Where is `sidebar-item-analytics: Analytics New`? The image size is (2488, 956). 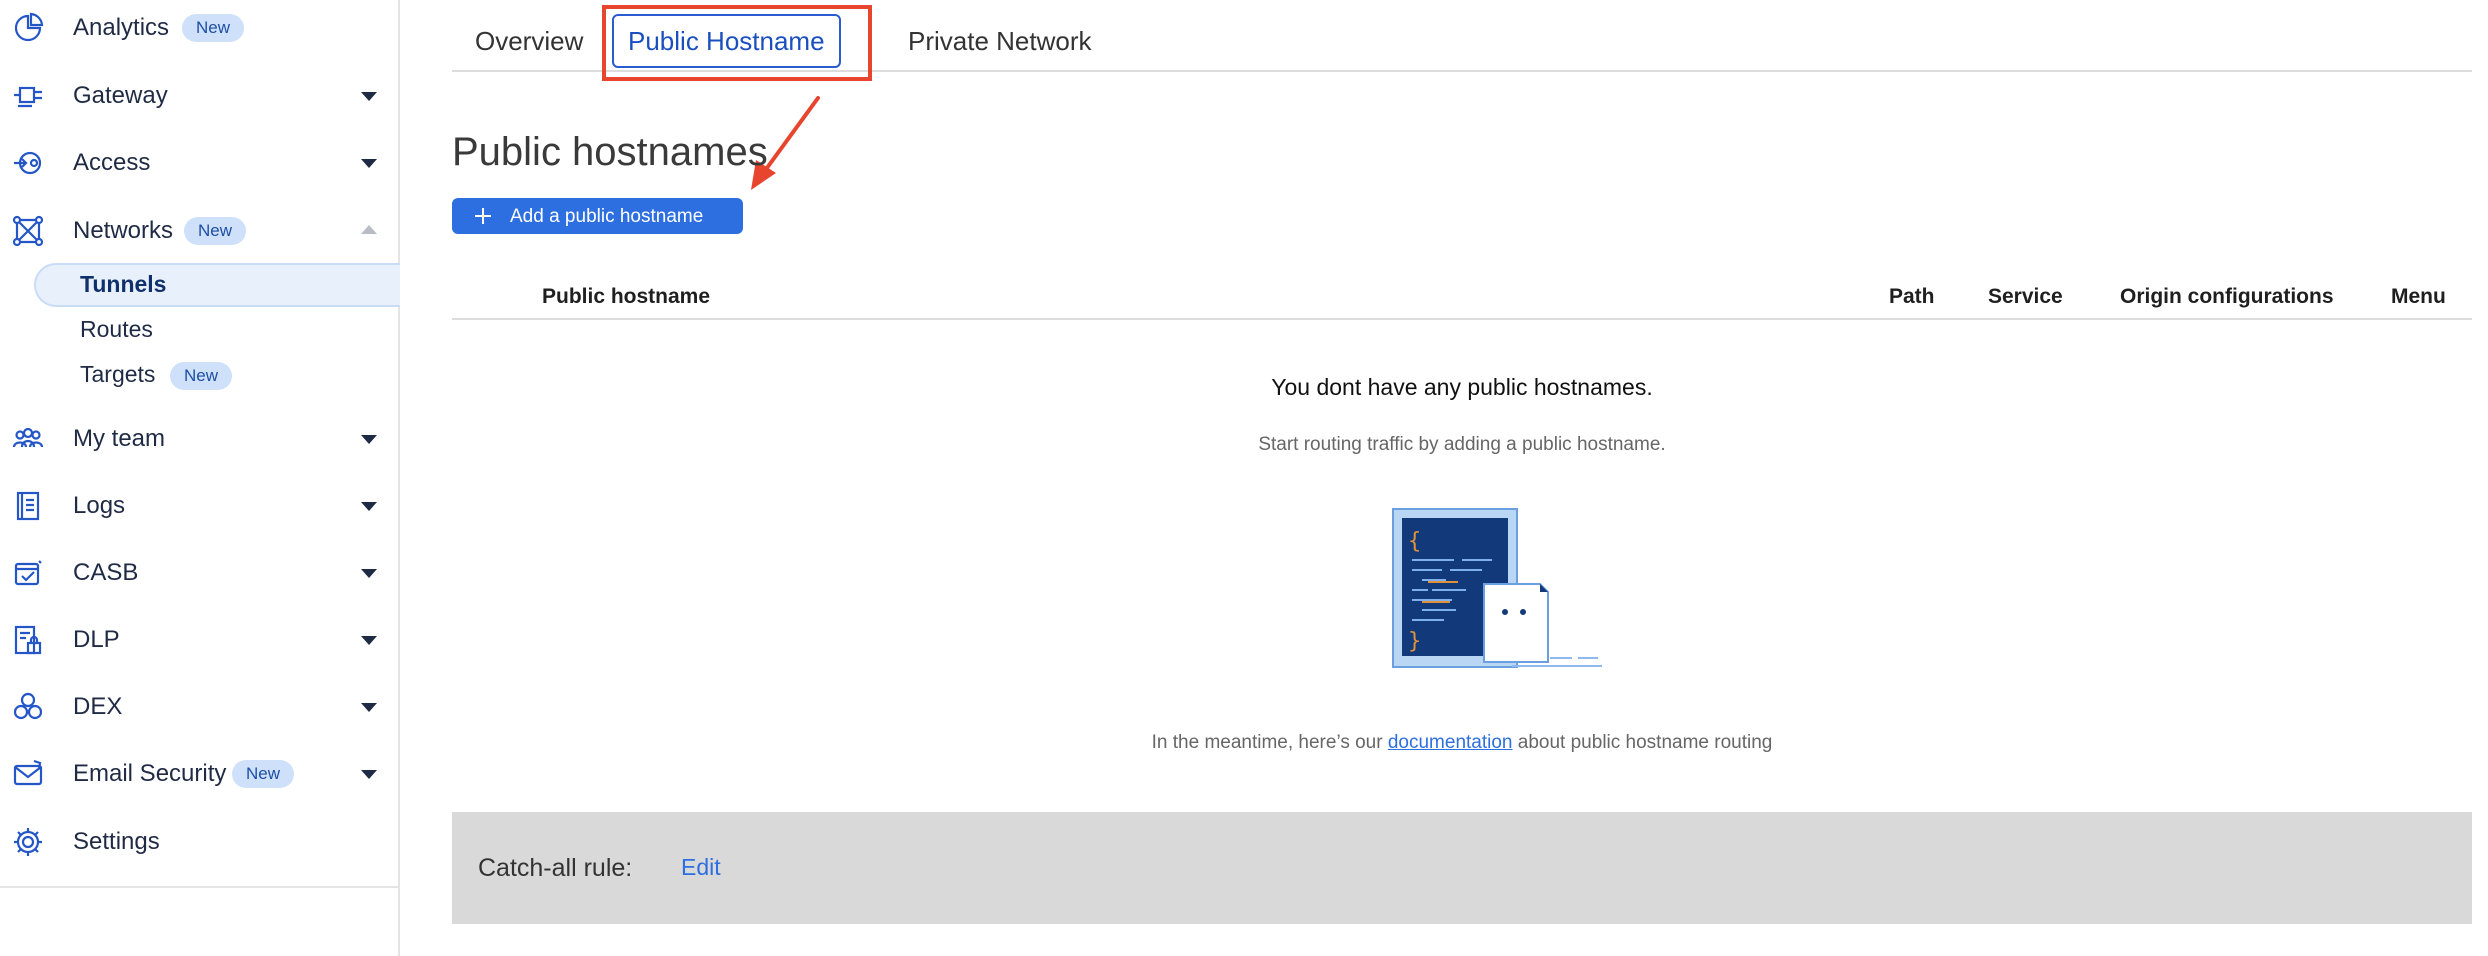
sidebar-item-analytics: Analytics New is located at coordinates (199, 28).